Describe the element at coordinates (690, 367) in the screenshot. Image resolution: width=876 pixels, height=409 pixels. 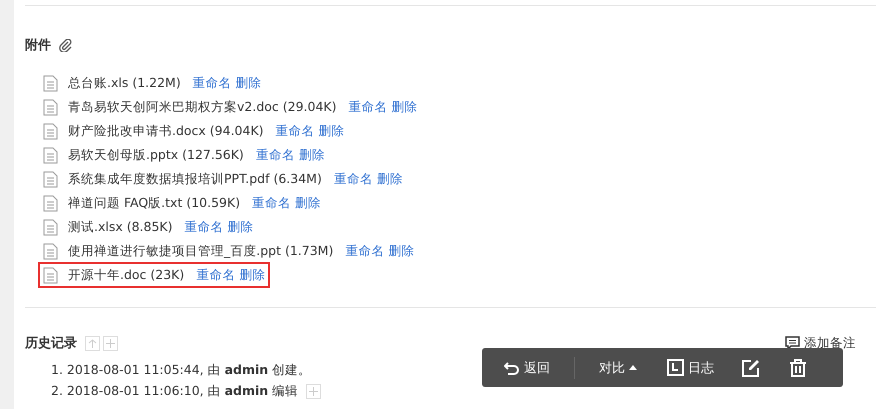
I see `log-button: 日志` at that location.